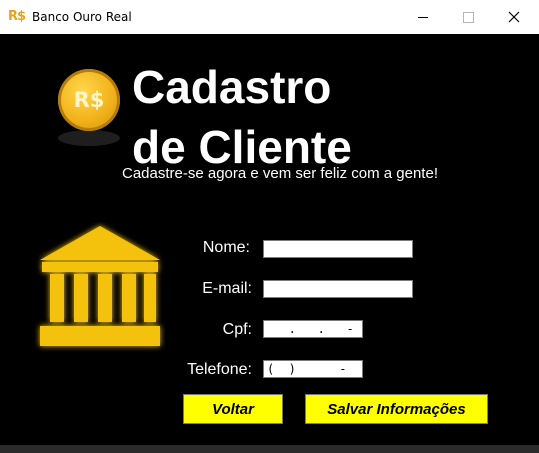 The height and width of the screenshot is (453, 539). Describe the element at coordinates (338, 289) in the screenshot. I see `email-field` at that location.